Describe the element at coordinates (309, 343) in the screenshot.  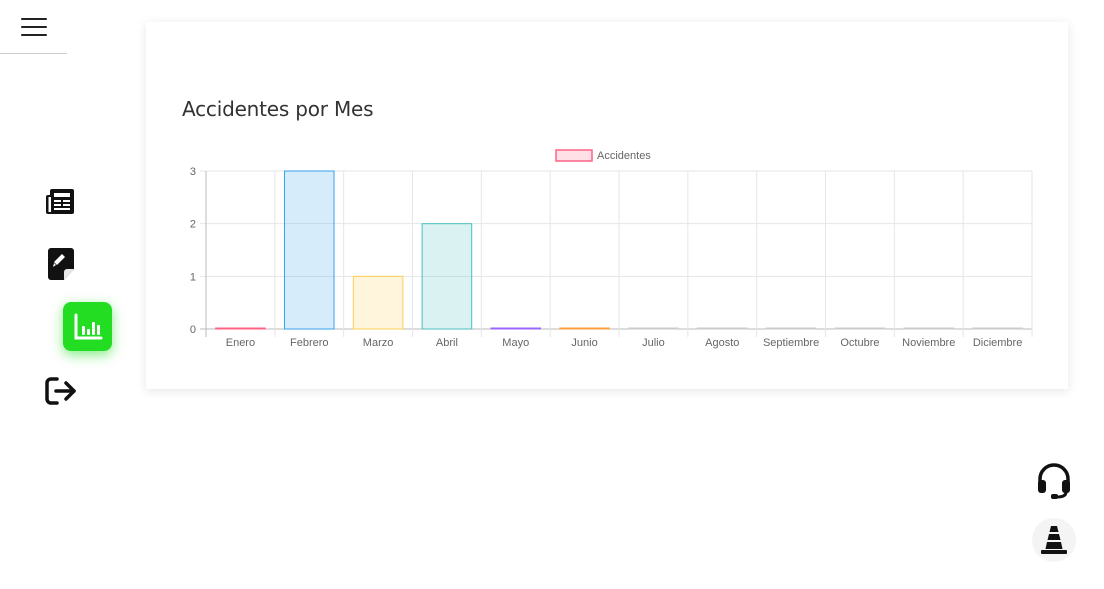
I see `x-tick-label: Febrero` at that location.